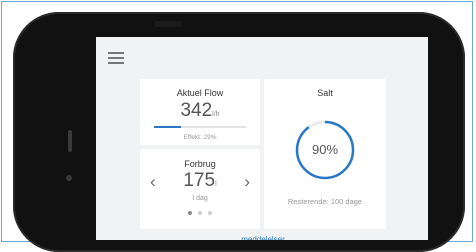  Describe the element at coordinates (325, 93) in the screenshot. I see `salt-title: Salt` at that location.